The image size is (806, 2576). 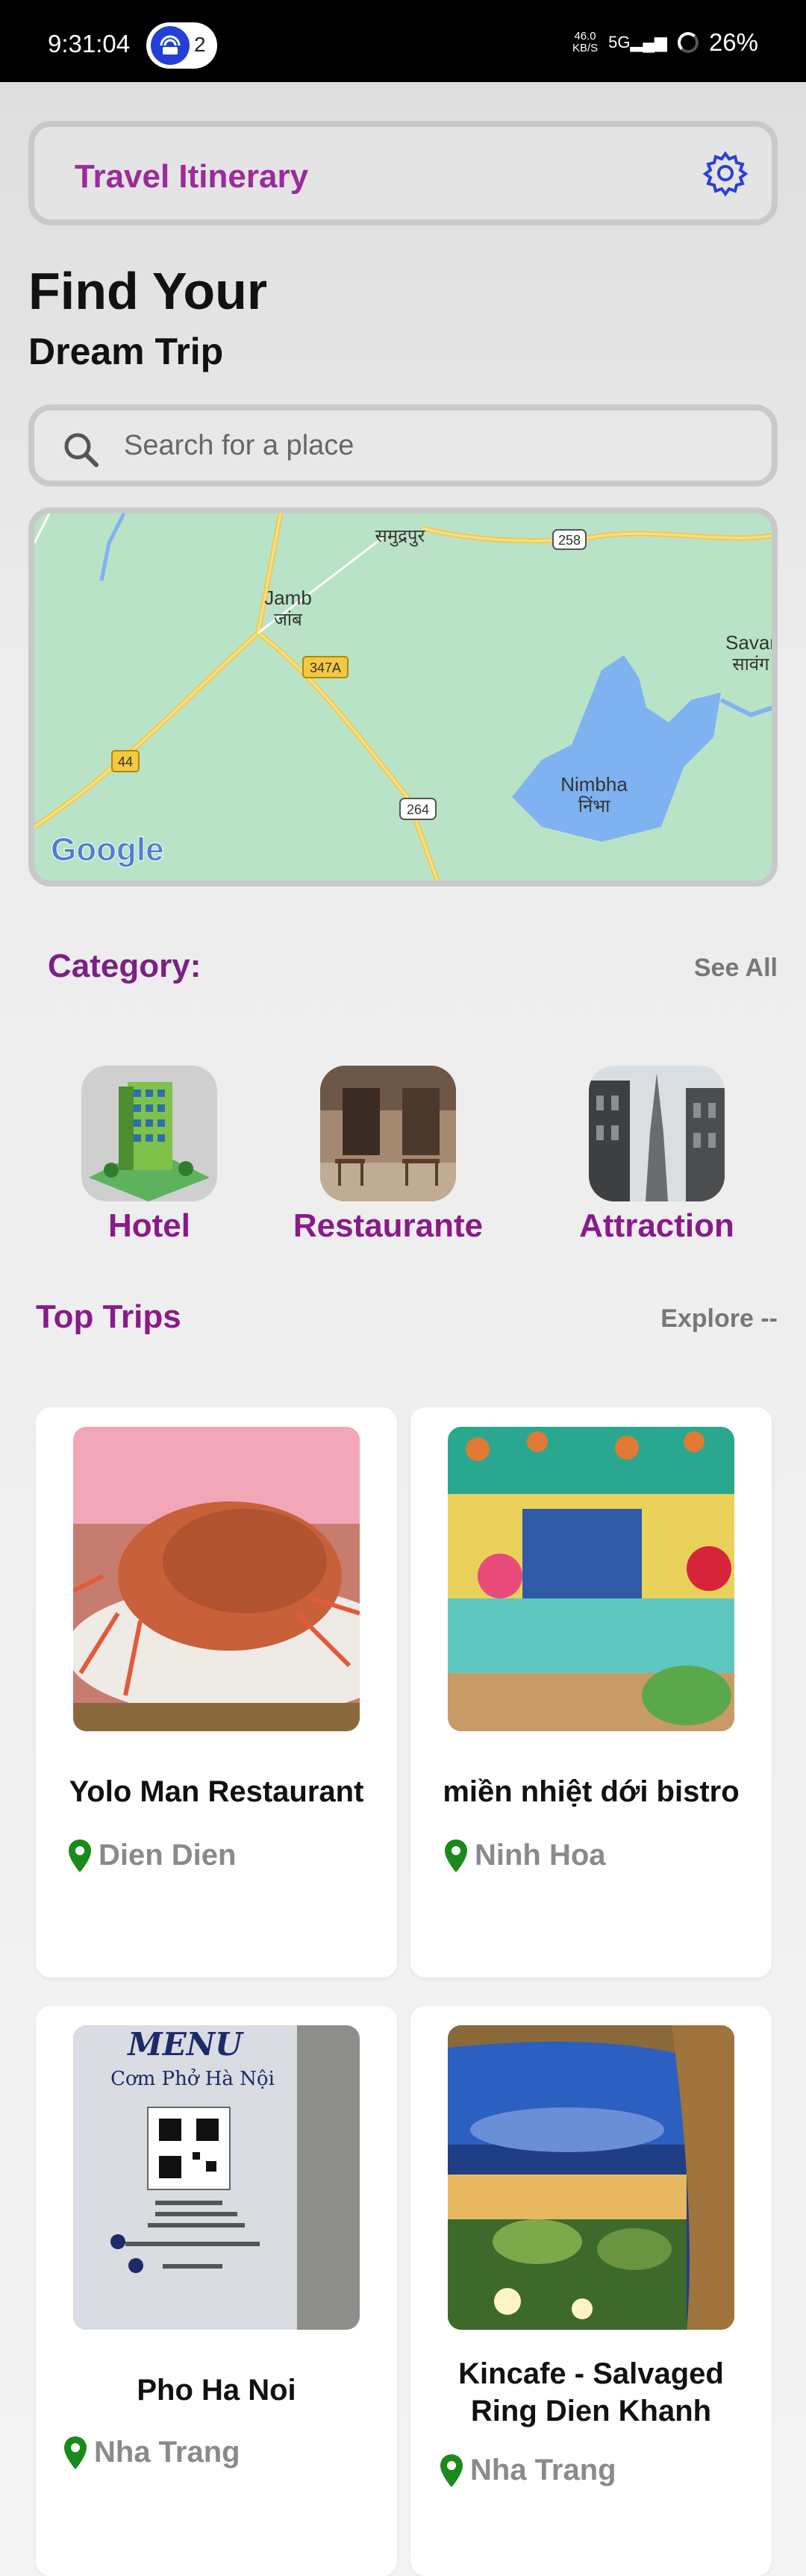 What do you see at coordinates (736, 968) in the screenshot?
I see `see-all-link: See All` at bounding box center [736, 968].